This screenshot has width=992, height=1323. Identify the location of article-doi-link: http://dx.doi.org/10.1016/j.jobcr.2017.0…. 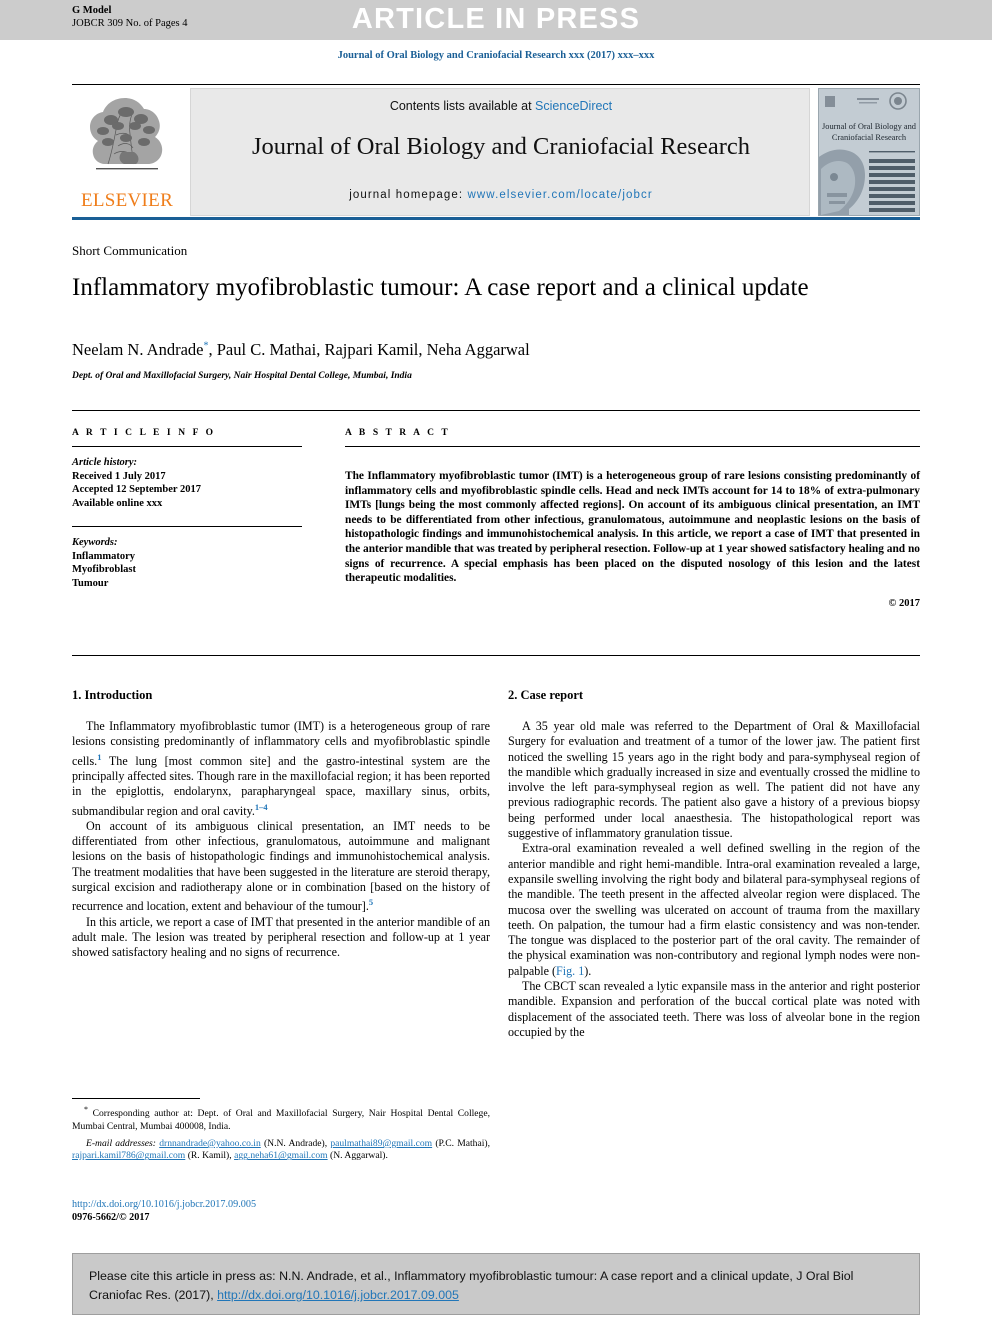
(281, 1204).